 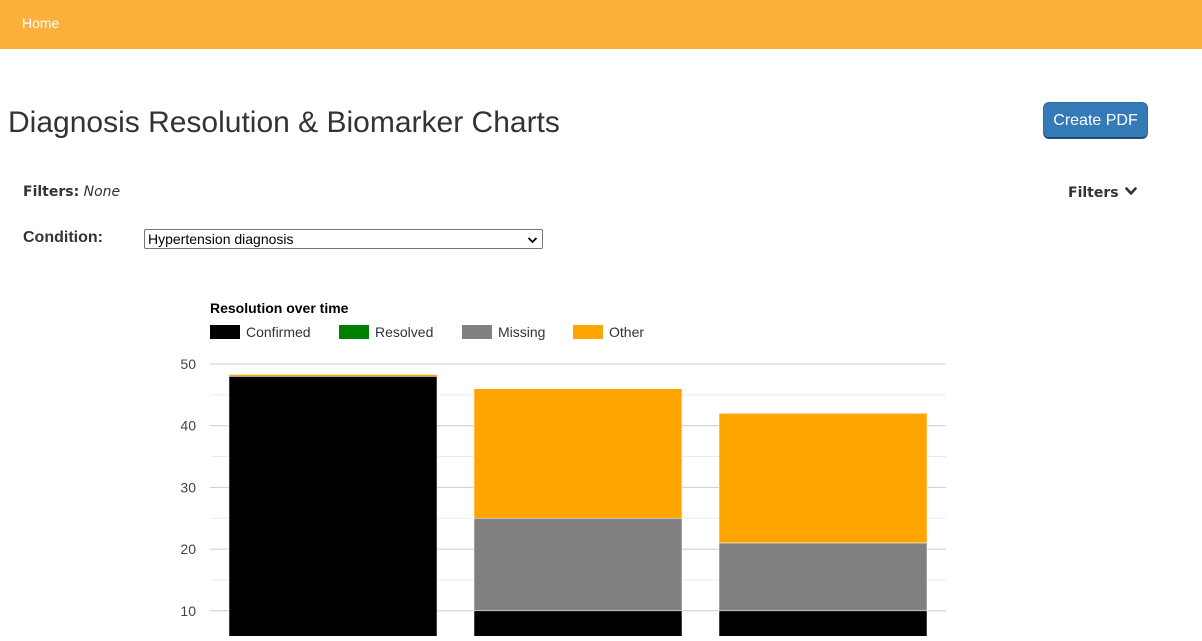 I want to click on legend-swatch-resolved, so click(x=354, y=332).